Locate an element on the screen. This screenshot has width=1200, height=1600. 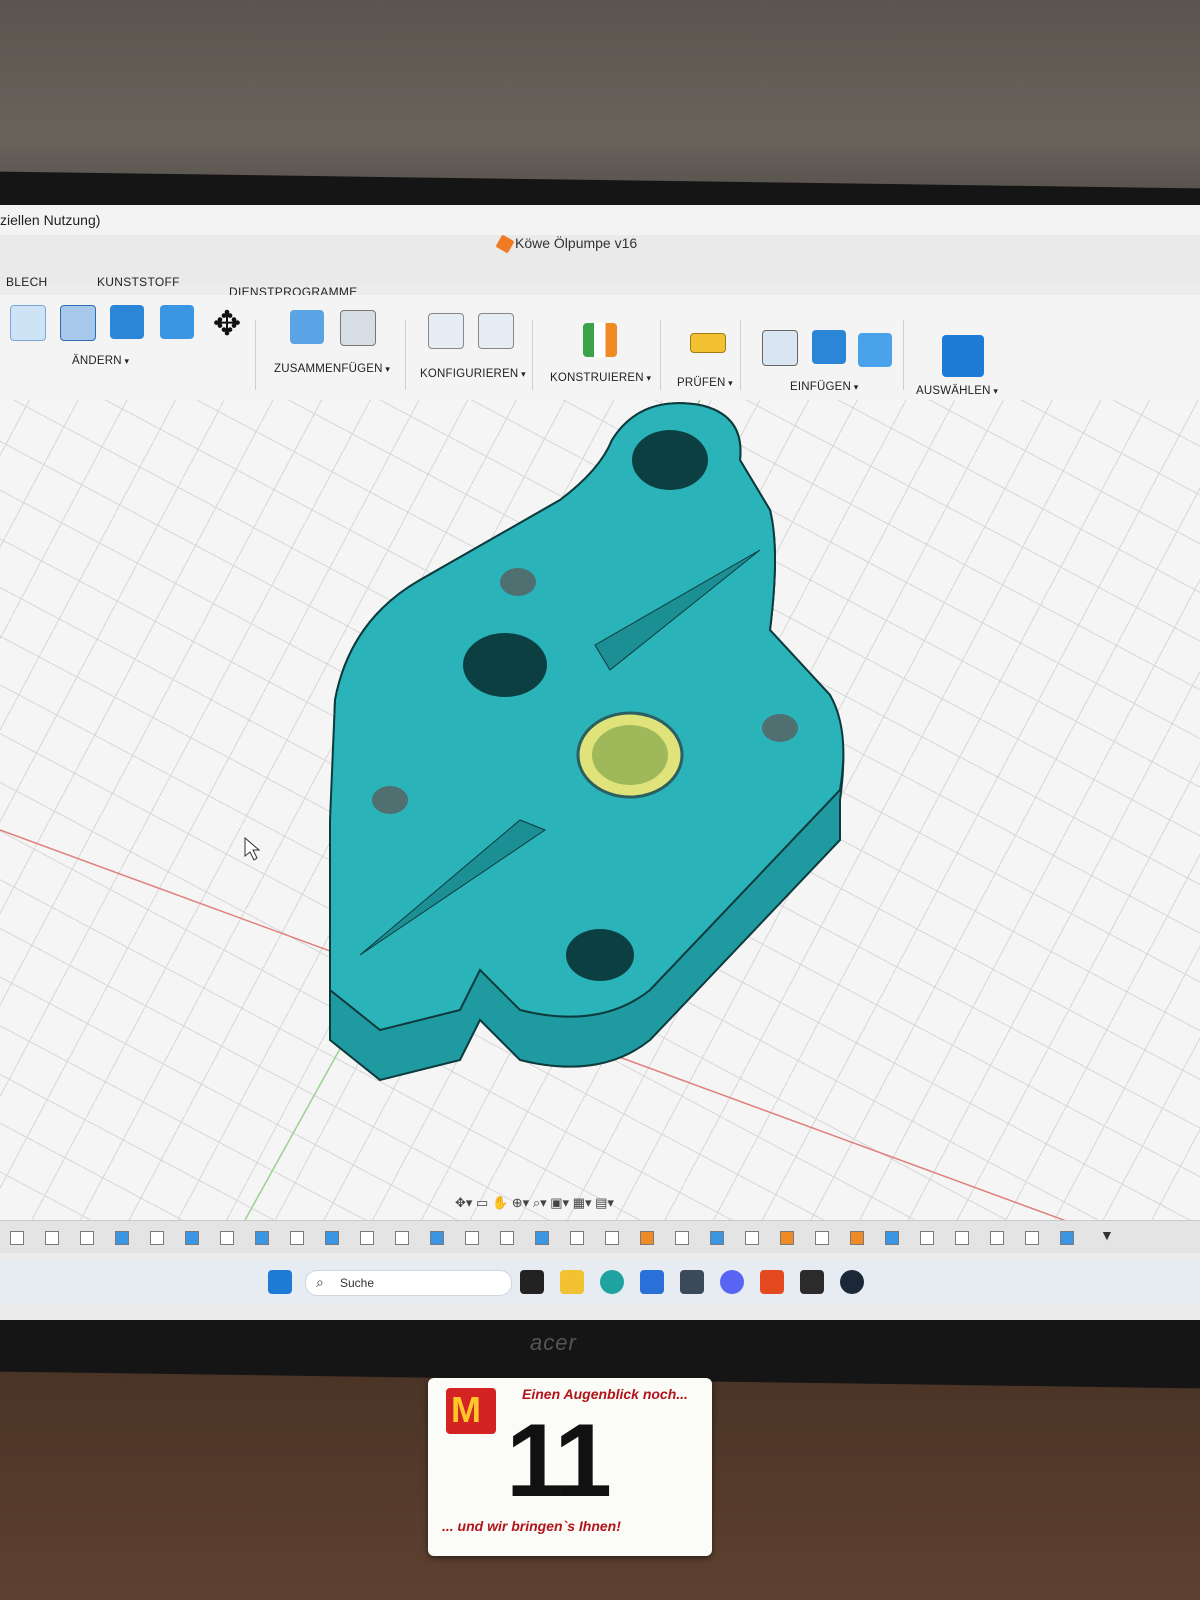
taskbar-search: ⌕ Suche is located at coordinates (408, 1283).